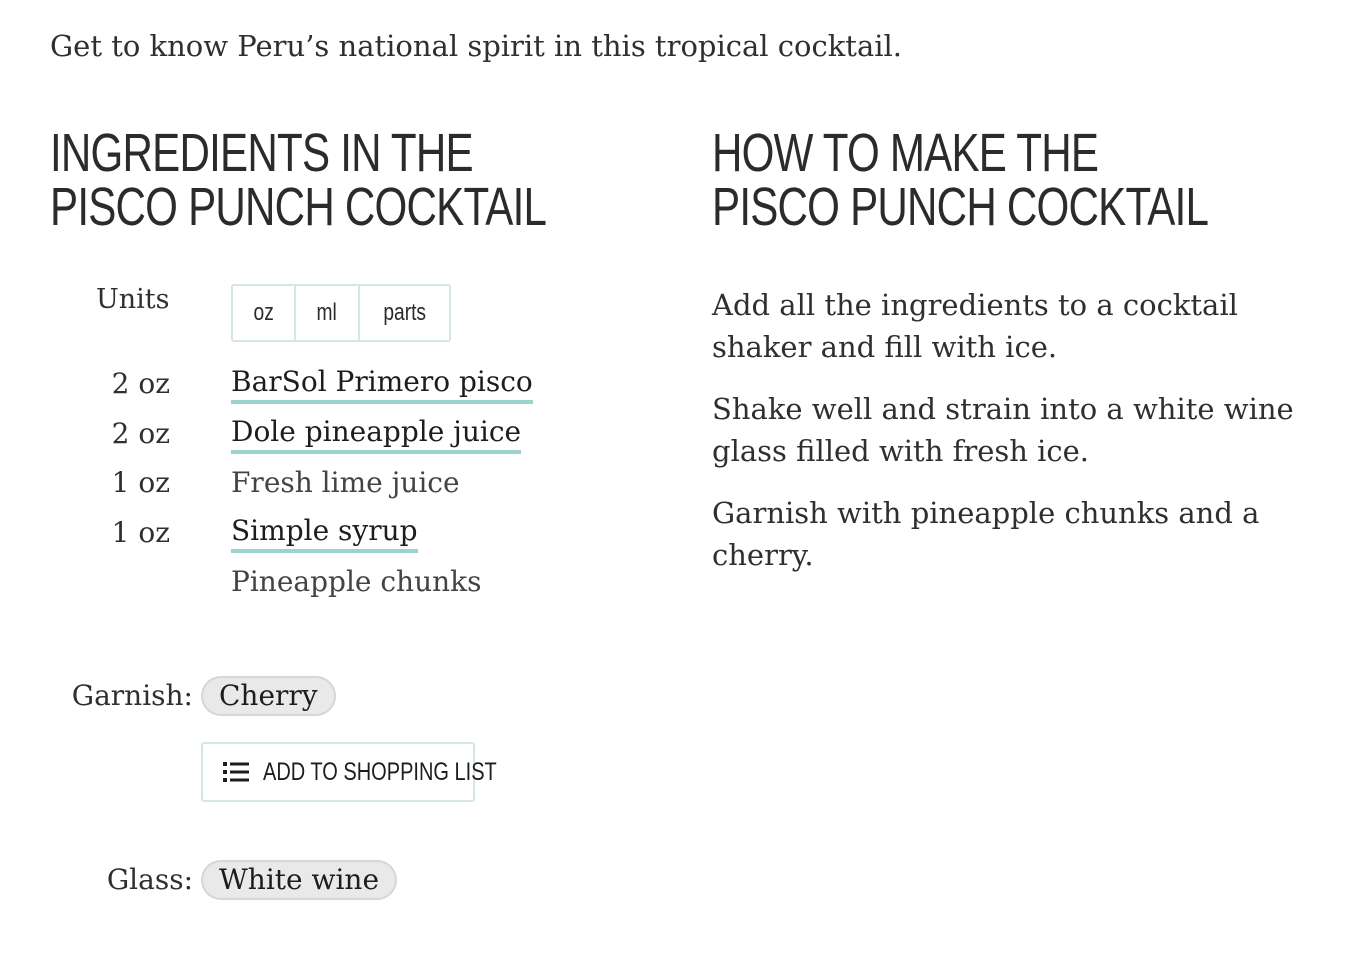 This screenshot has width=1360, height=966. I want to click on add-to-shopping-list-button: ADD TO SHOPPING LIST, so click(349, 772).